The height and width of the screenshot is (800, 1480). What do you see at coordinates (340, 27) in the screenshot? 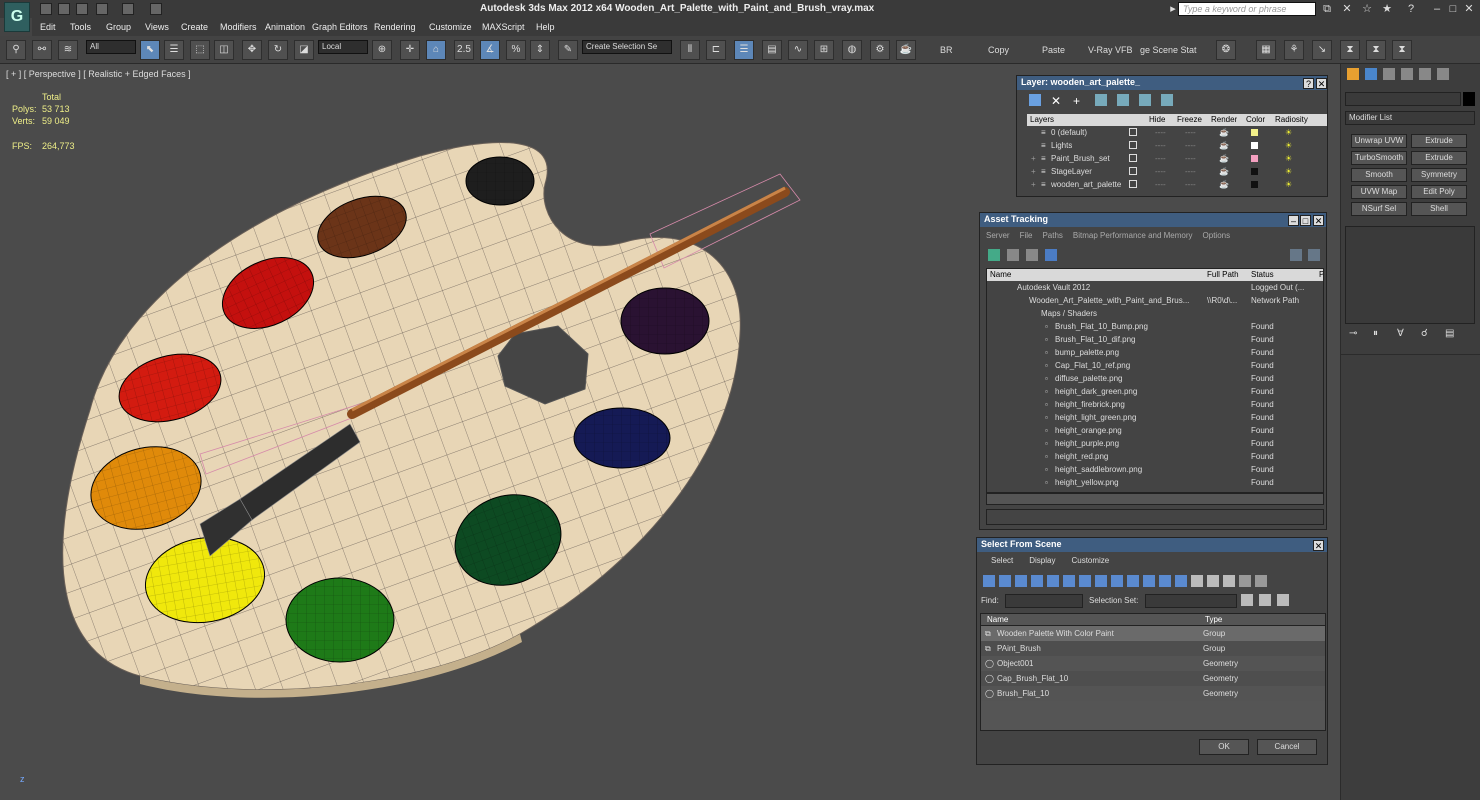
I see `menu-graph-editors: Graph Editors` at bounding box center [340, 27].